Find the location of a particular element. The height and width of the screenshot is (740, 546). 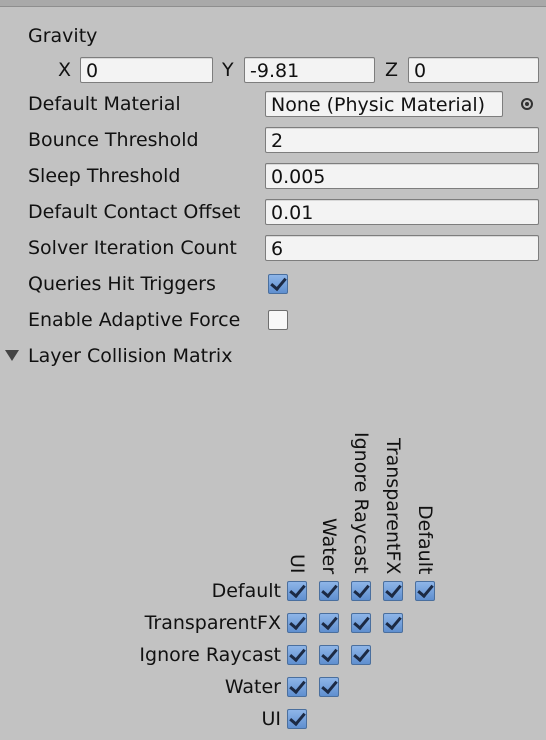

bounce-threshold-label: Bounce Threshold is located at coordinates (113, 140).